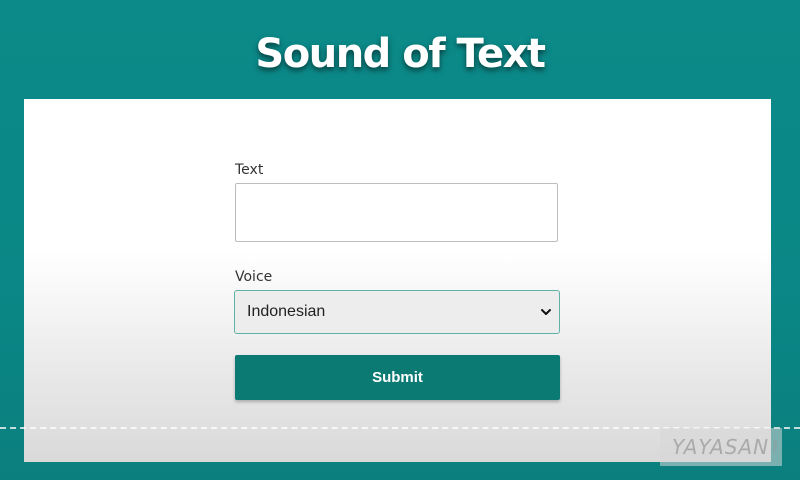  What do you see at coordinates (546, 312) in the screenshot?
I see `chevron-down-icon` at bounding box center [546, 312].